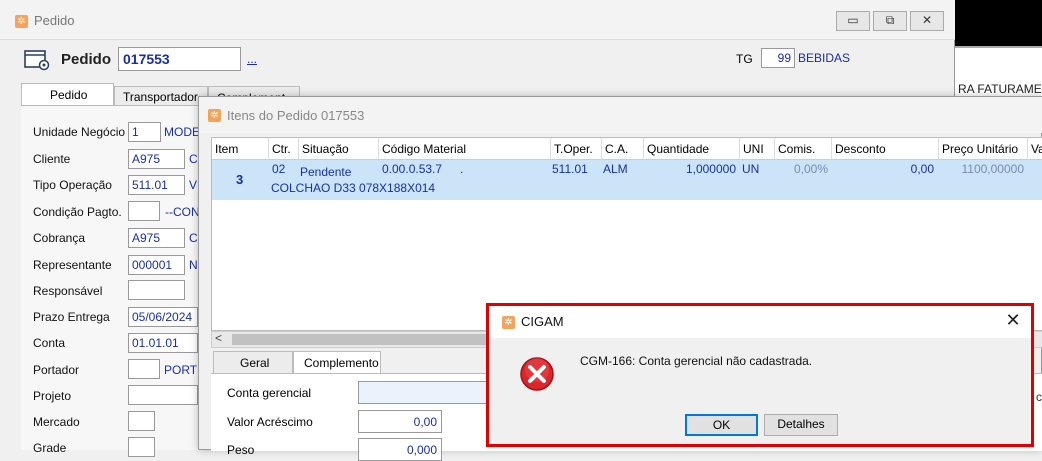 The width and height of the screenshot is (1042, 461). I want to click on representante-desc: N, so click(193, 265).